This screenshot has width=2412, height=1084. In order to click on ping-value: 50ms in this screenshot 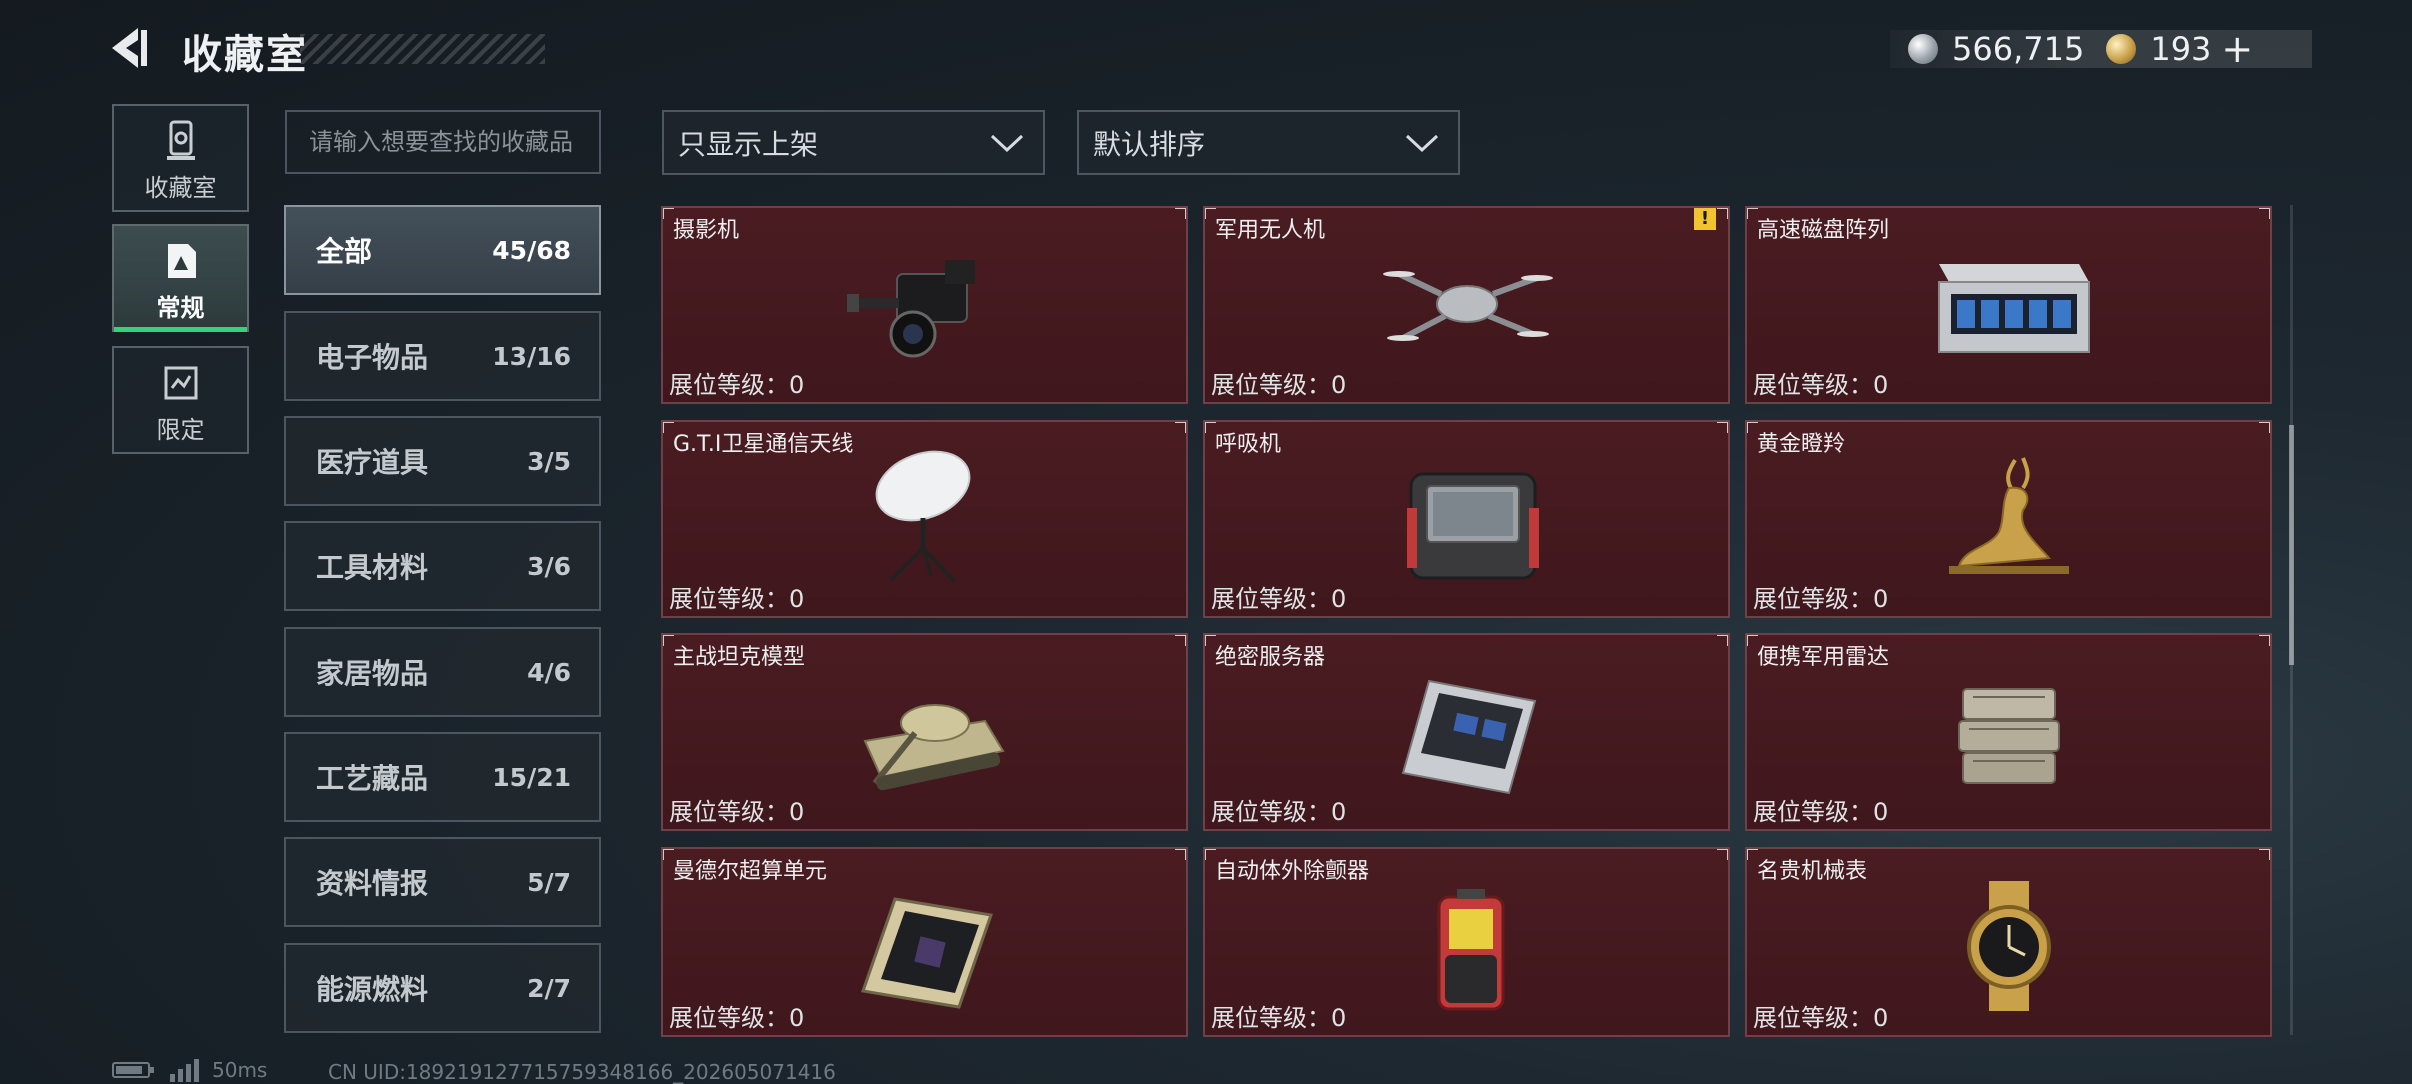, I will do `click(240, 1070)`.